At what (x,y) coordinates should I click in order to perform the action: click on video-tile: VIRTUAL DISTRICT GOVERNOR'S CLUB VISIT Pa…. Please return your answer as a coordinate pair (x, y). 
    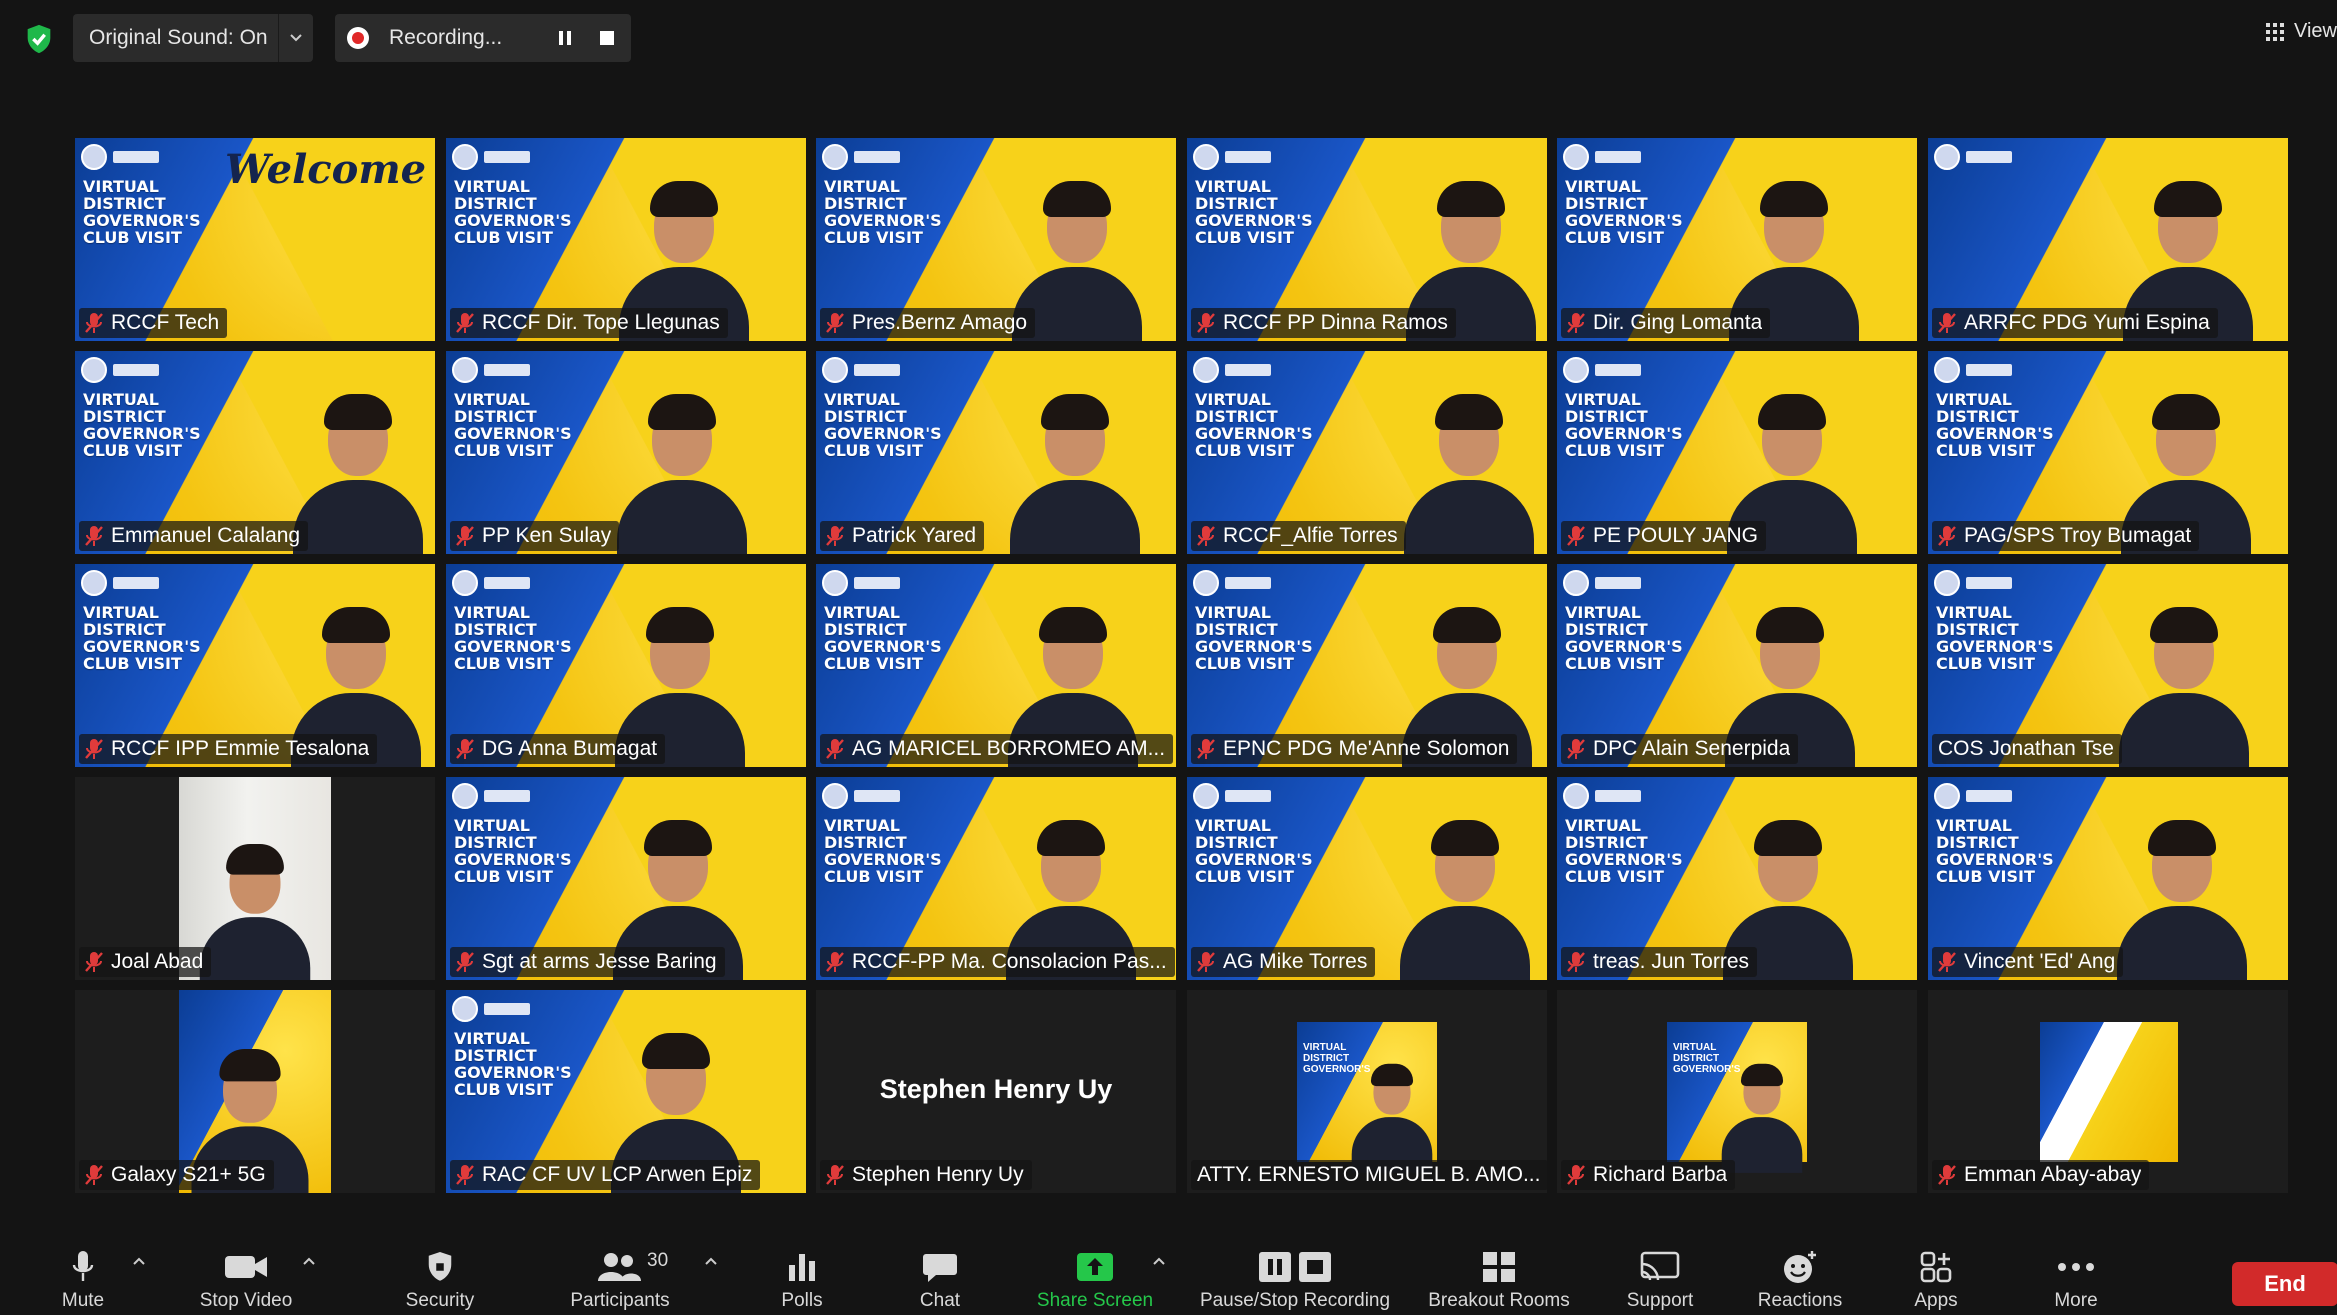
    Looking at the image, I should click on (996, 452).